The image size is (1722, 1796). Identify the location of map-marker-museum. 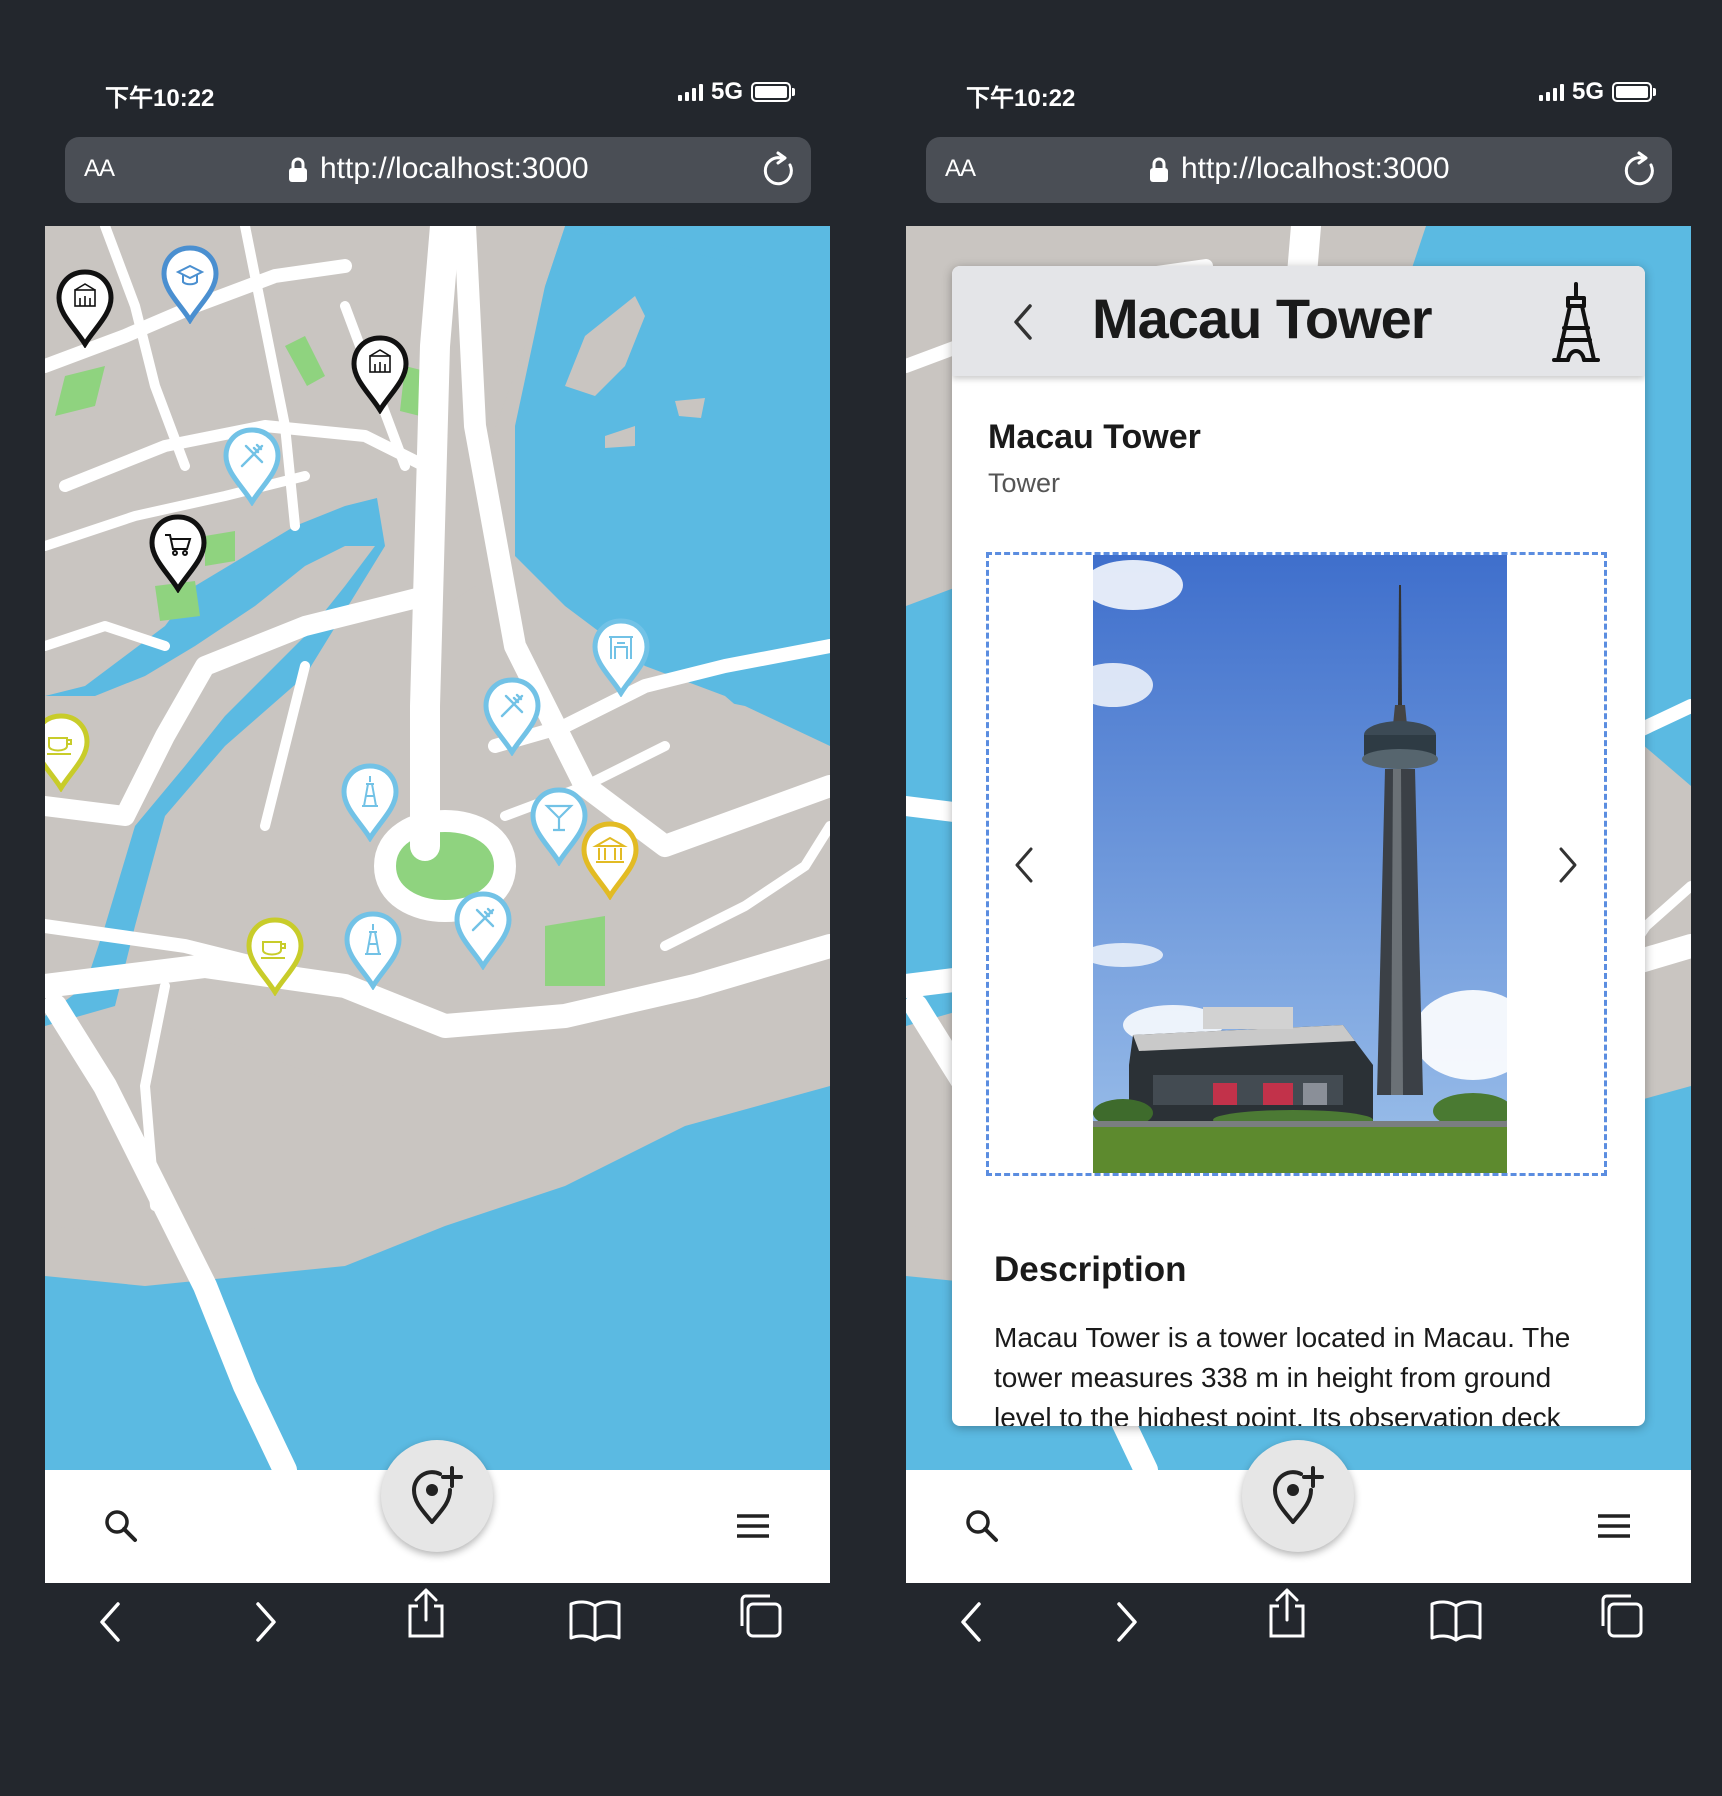
(610, 860).